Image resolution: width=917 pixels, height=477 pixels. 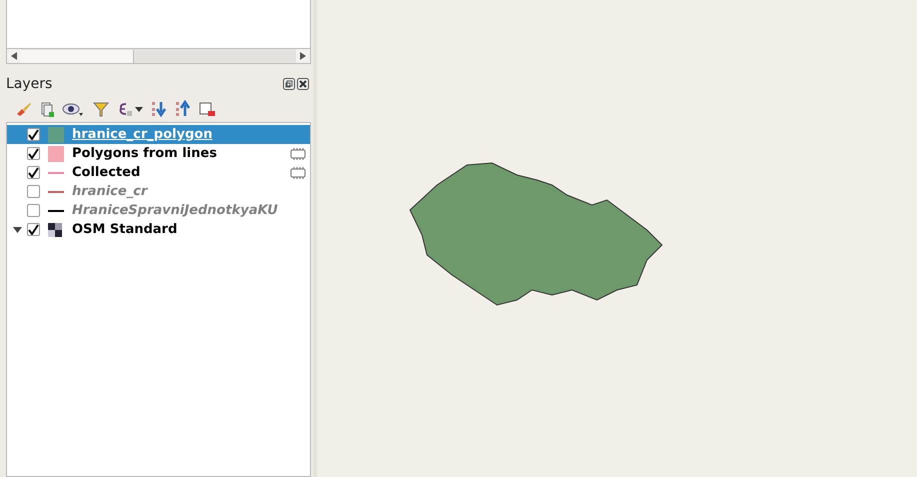 I want to click on raster-symbol-icon, so click(x=55, y=229).